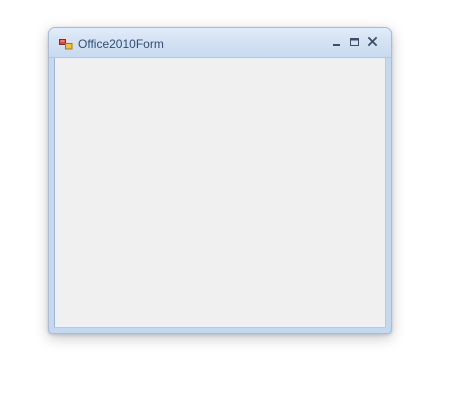  What do you see at coordinates (220, 43) in the screenshot?
I see `title-bar: Office2010Form` at bounding box center [220, 43].